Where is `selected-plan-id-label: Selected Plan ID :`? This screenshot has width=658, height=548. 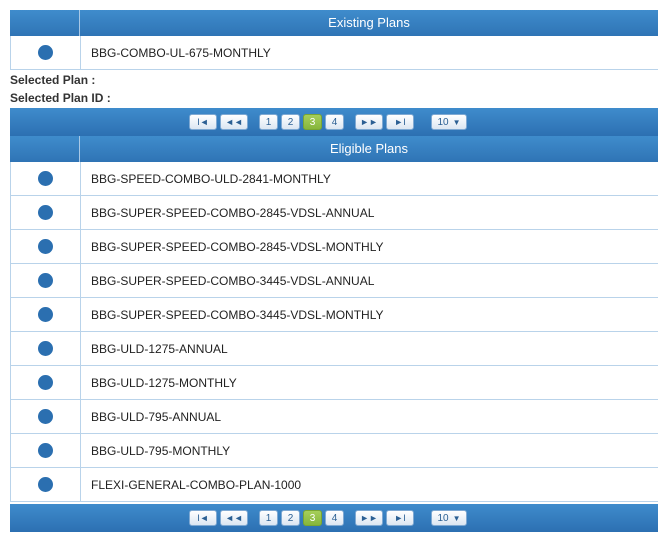 selected-plan-id-label: Selected Plan ID : is located at coordinates (60, 98).